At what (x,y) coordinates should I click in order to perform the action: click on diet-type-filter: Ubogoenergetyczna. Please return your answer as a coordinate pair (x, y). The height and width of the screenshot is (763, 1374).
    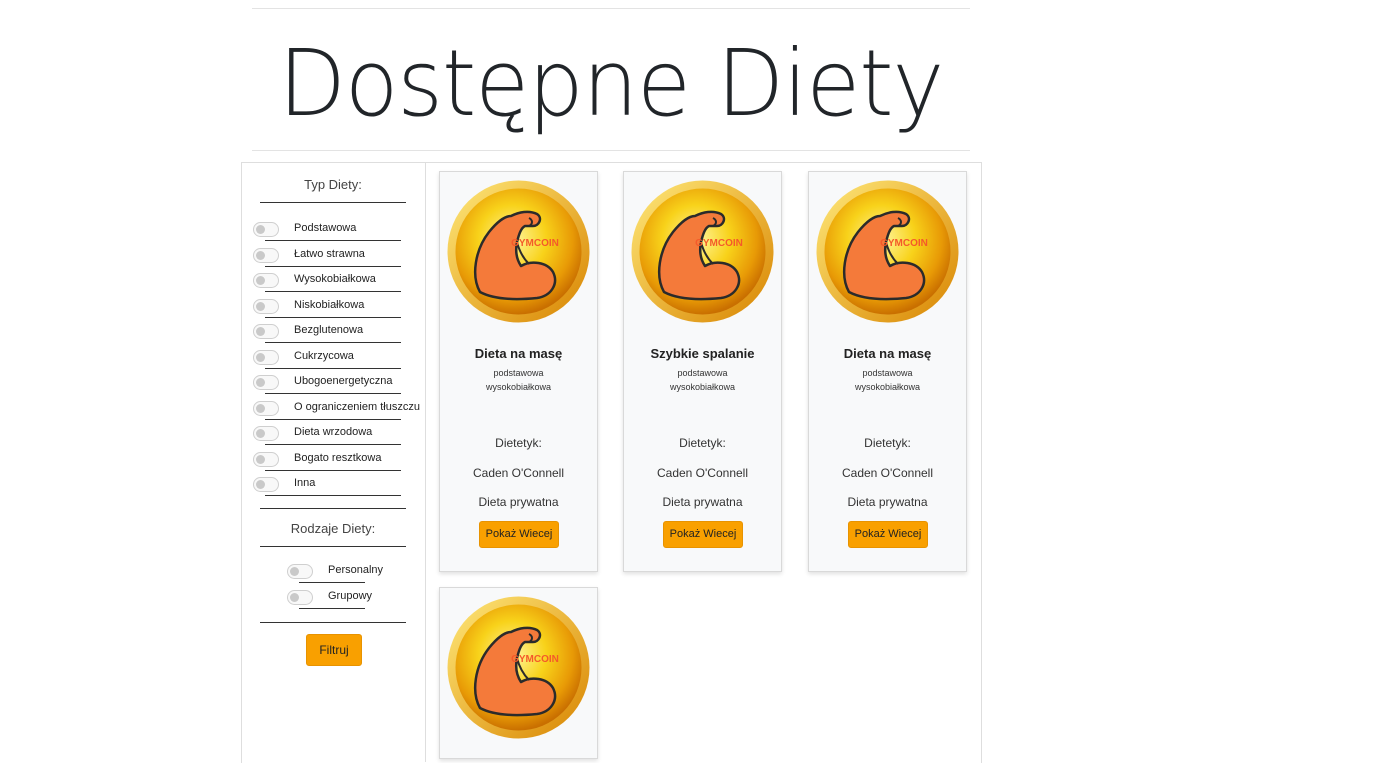
    Looking at the image, I should click on (338, 384).